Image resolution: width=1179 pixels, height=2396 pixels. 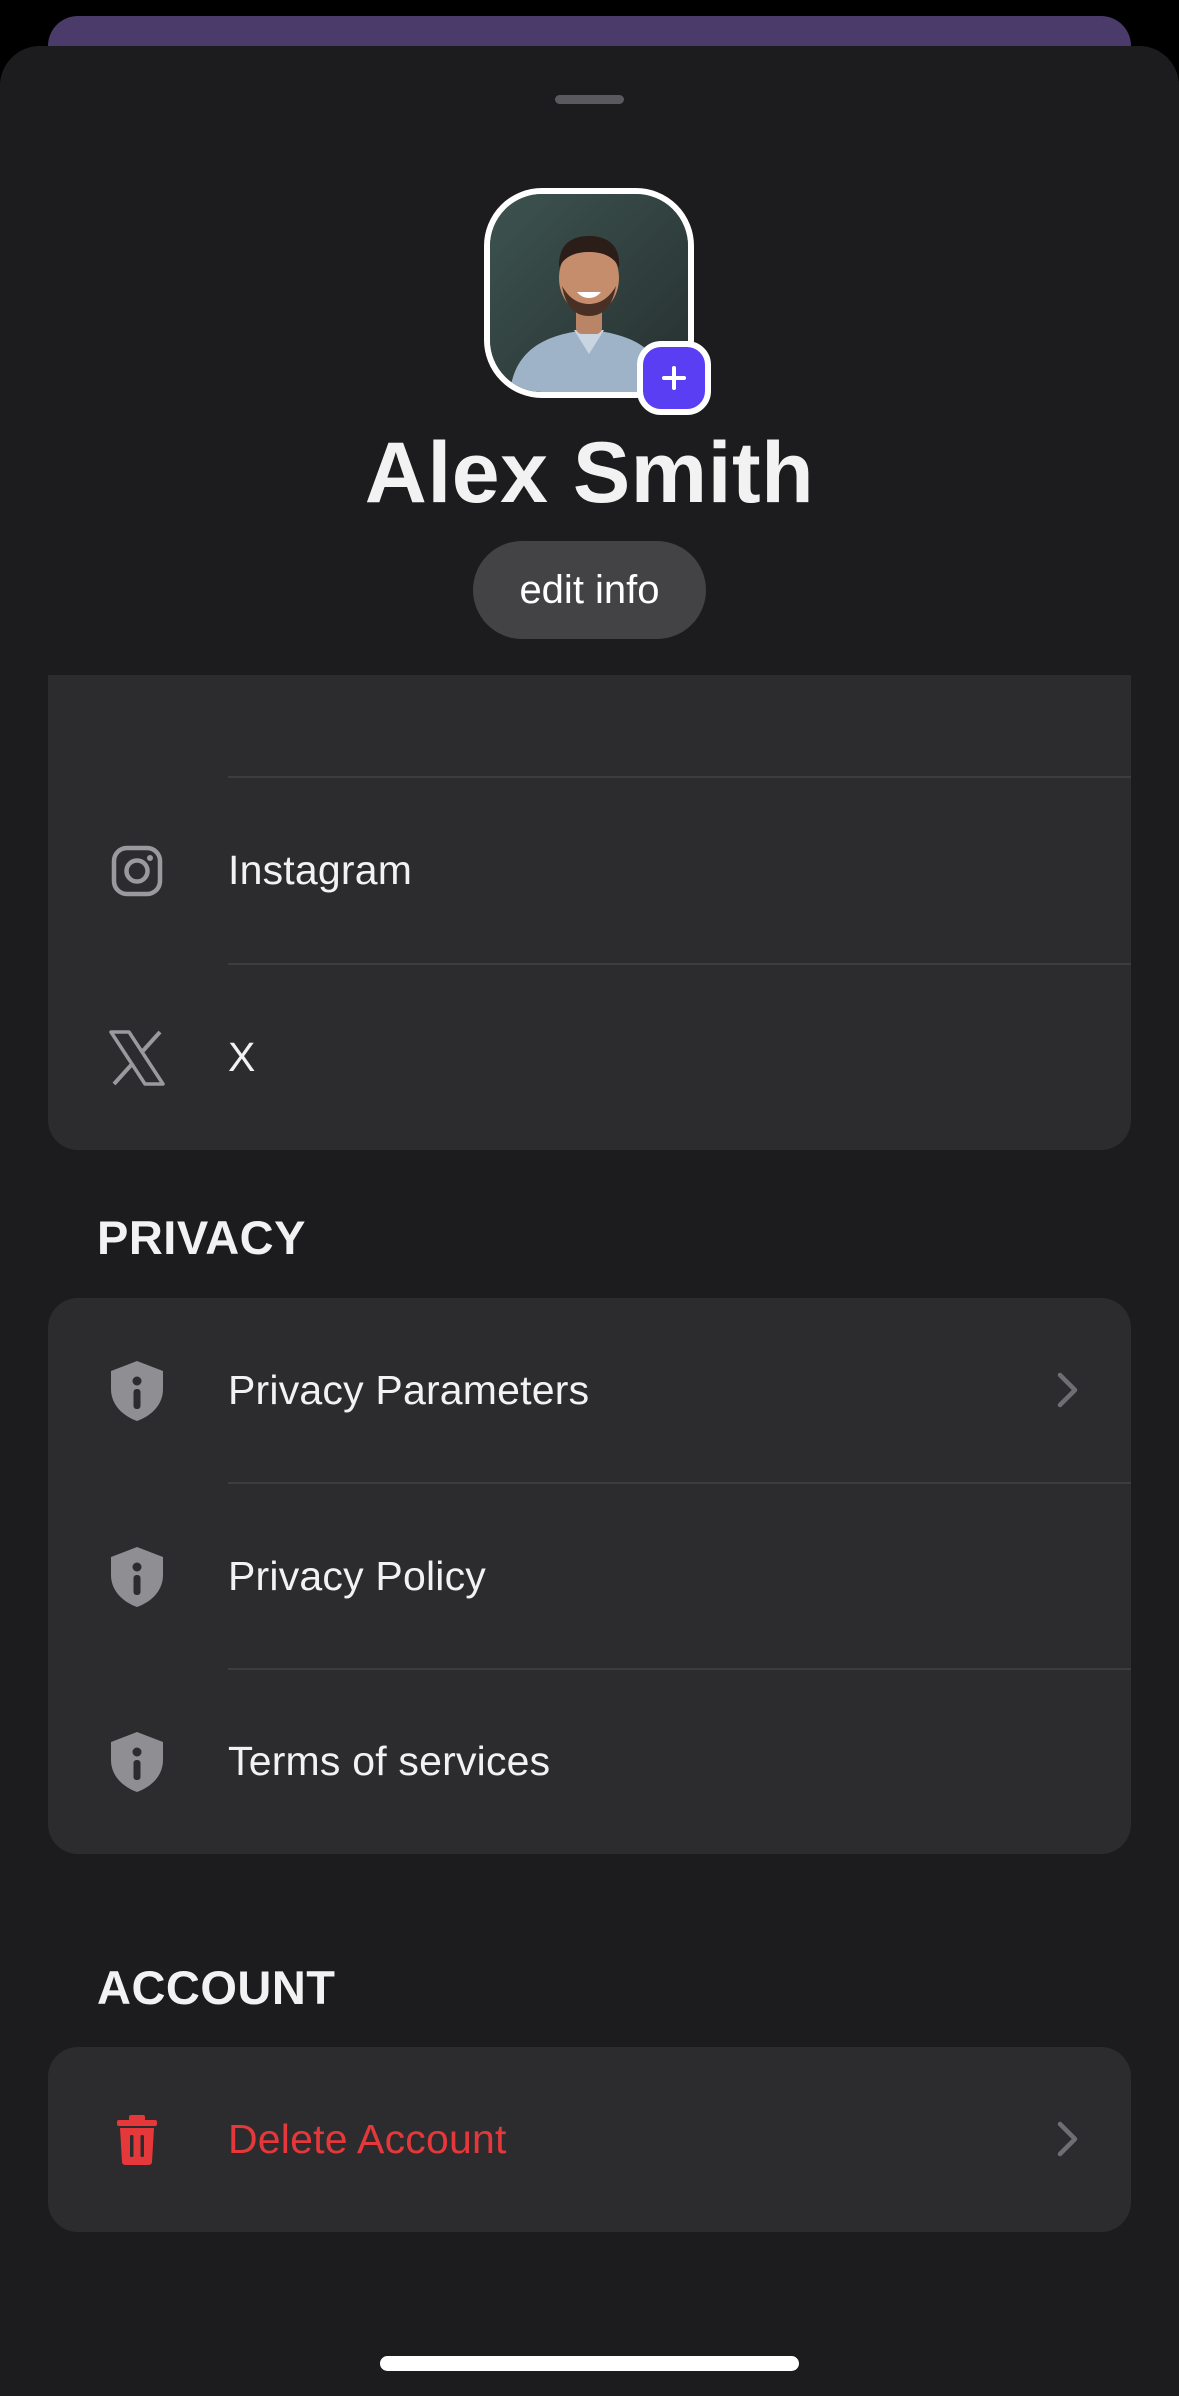 What do you see at coordinates (242, 1057) in the screenshot?
I see `social-item-label: X` at bounding box center [242, 1057].